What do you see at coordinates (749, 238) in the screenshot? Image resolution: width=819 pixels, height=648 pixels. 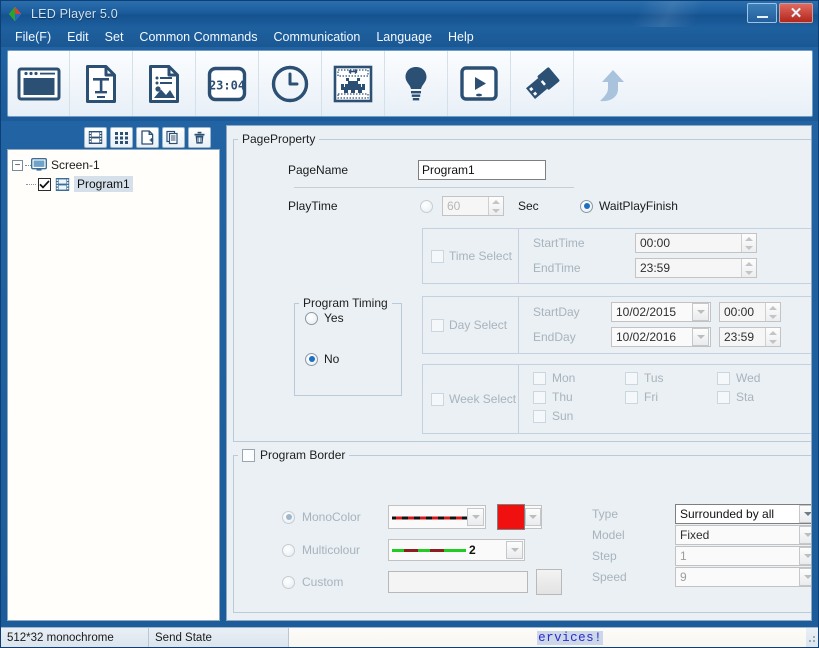 I see `start-time-up` at bounding box center [749, 238].